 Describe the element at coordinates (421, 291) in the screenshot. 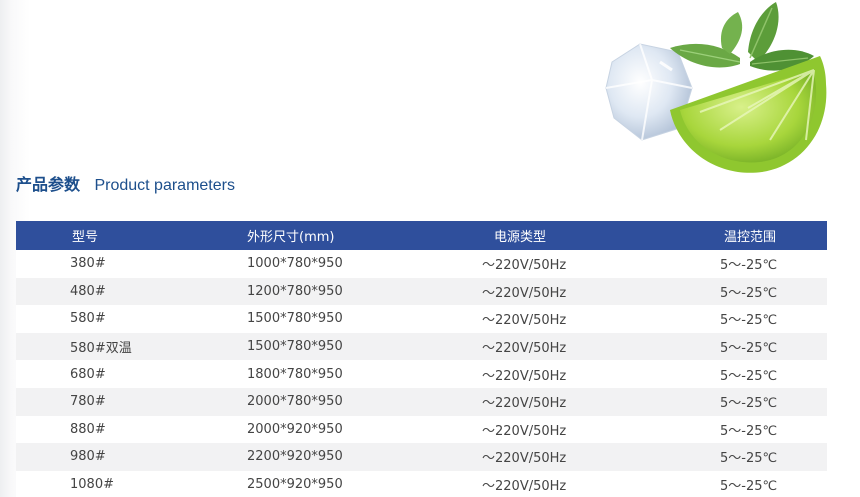

I see `table-row: 480# 1200*780*950 ～220V/50Hz 5～-25℃` at that location.